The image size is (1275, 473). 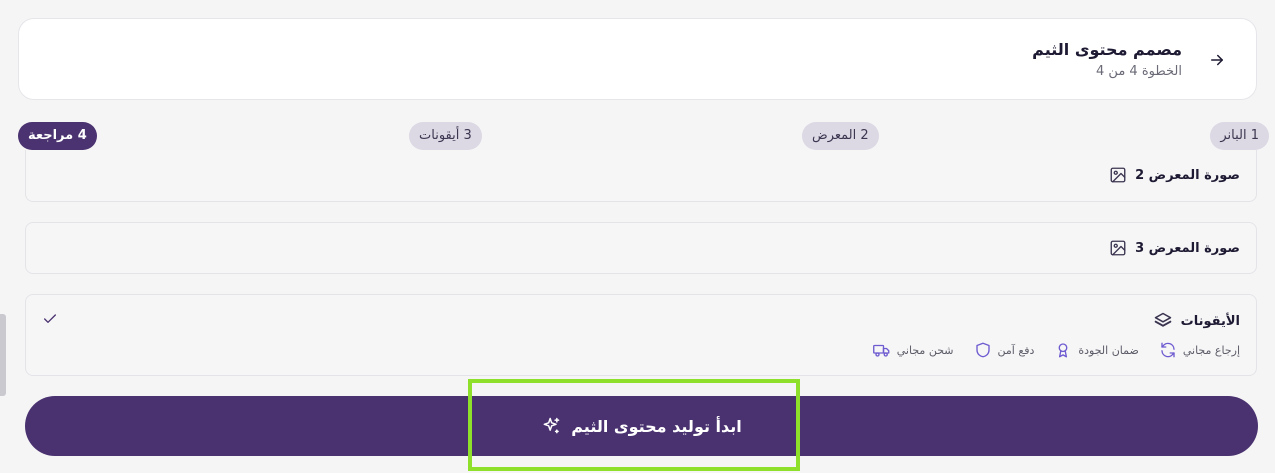 What do you see at coordinates (1107, 49) in the screenshot?
I see `page-title: مصمم محتوى الثيم` at bounding box center [1107, 49].